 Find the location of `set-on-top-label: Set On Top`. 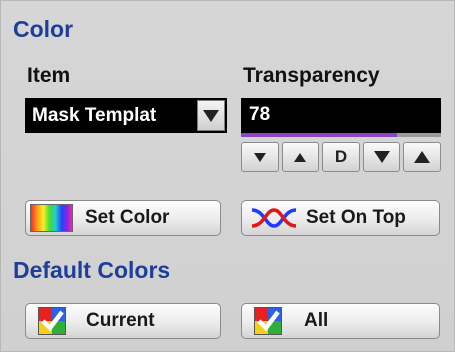

set-on-top-label: Set On Top is located at coordinates (356, 217).